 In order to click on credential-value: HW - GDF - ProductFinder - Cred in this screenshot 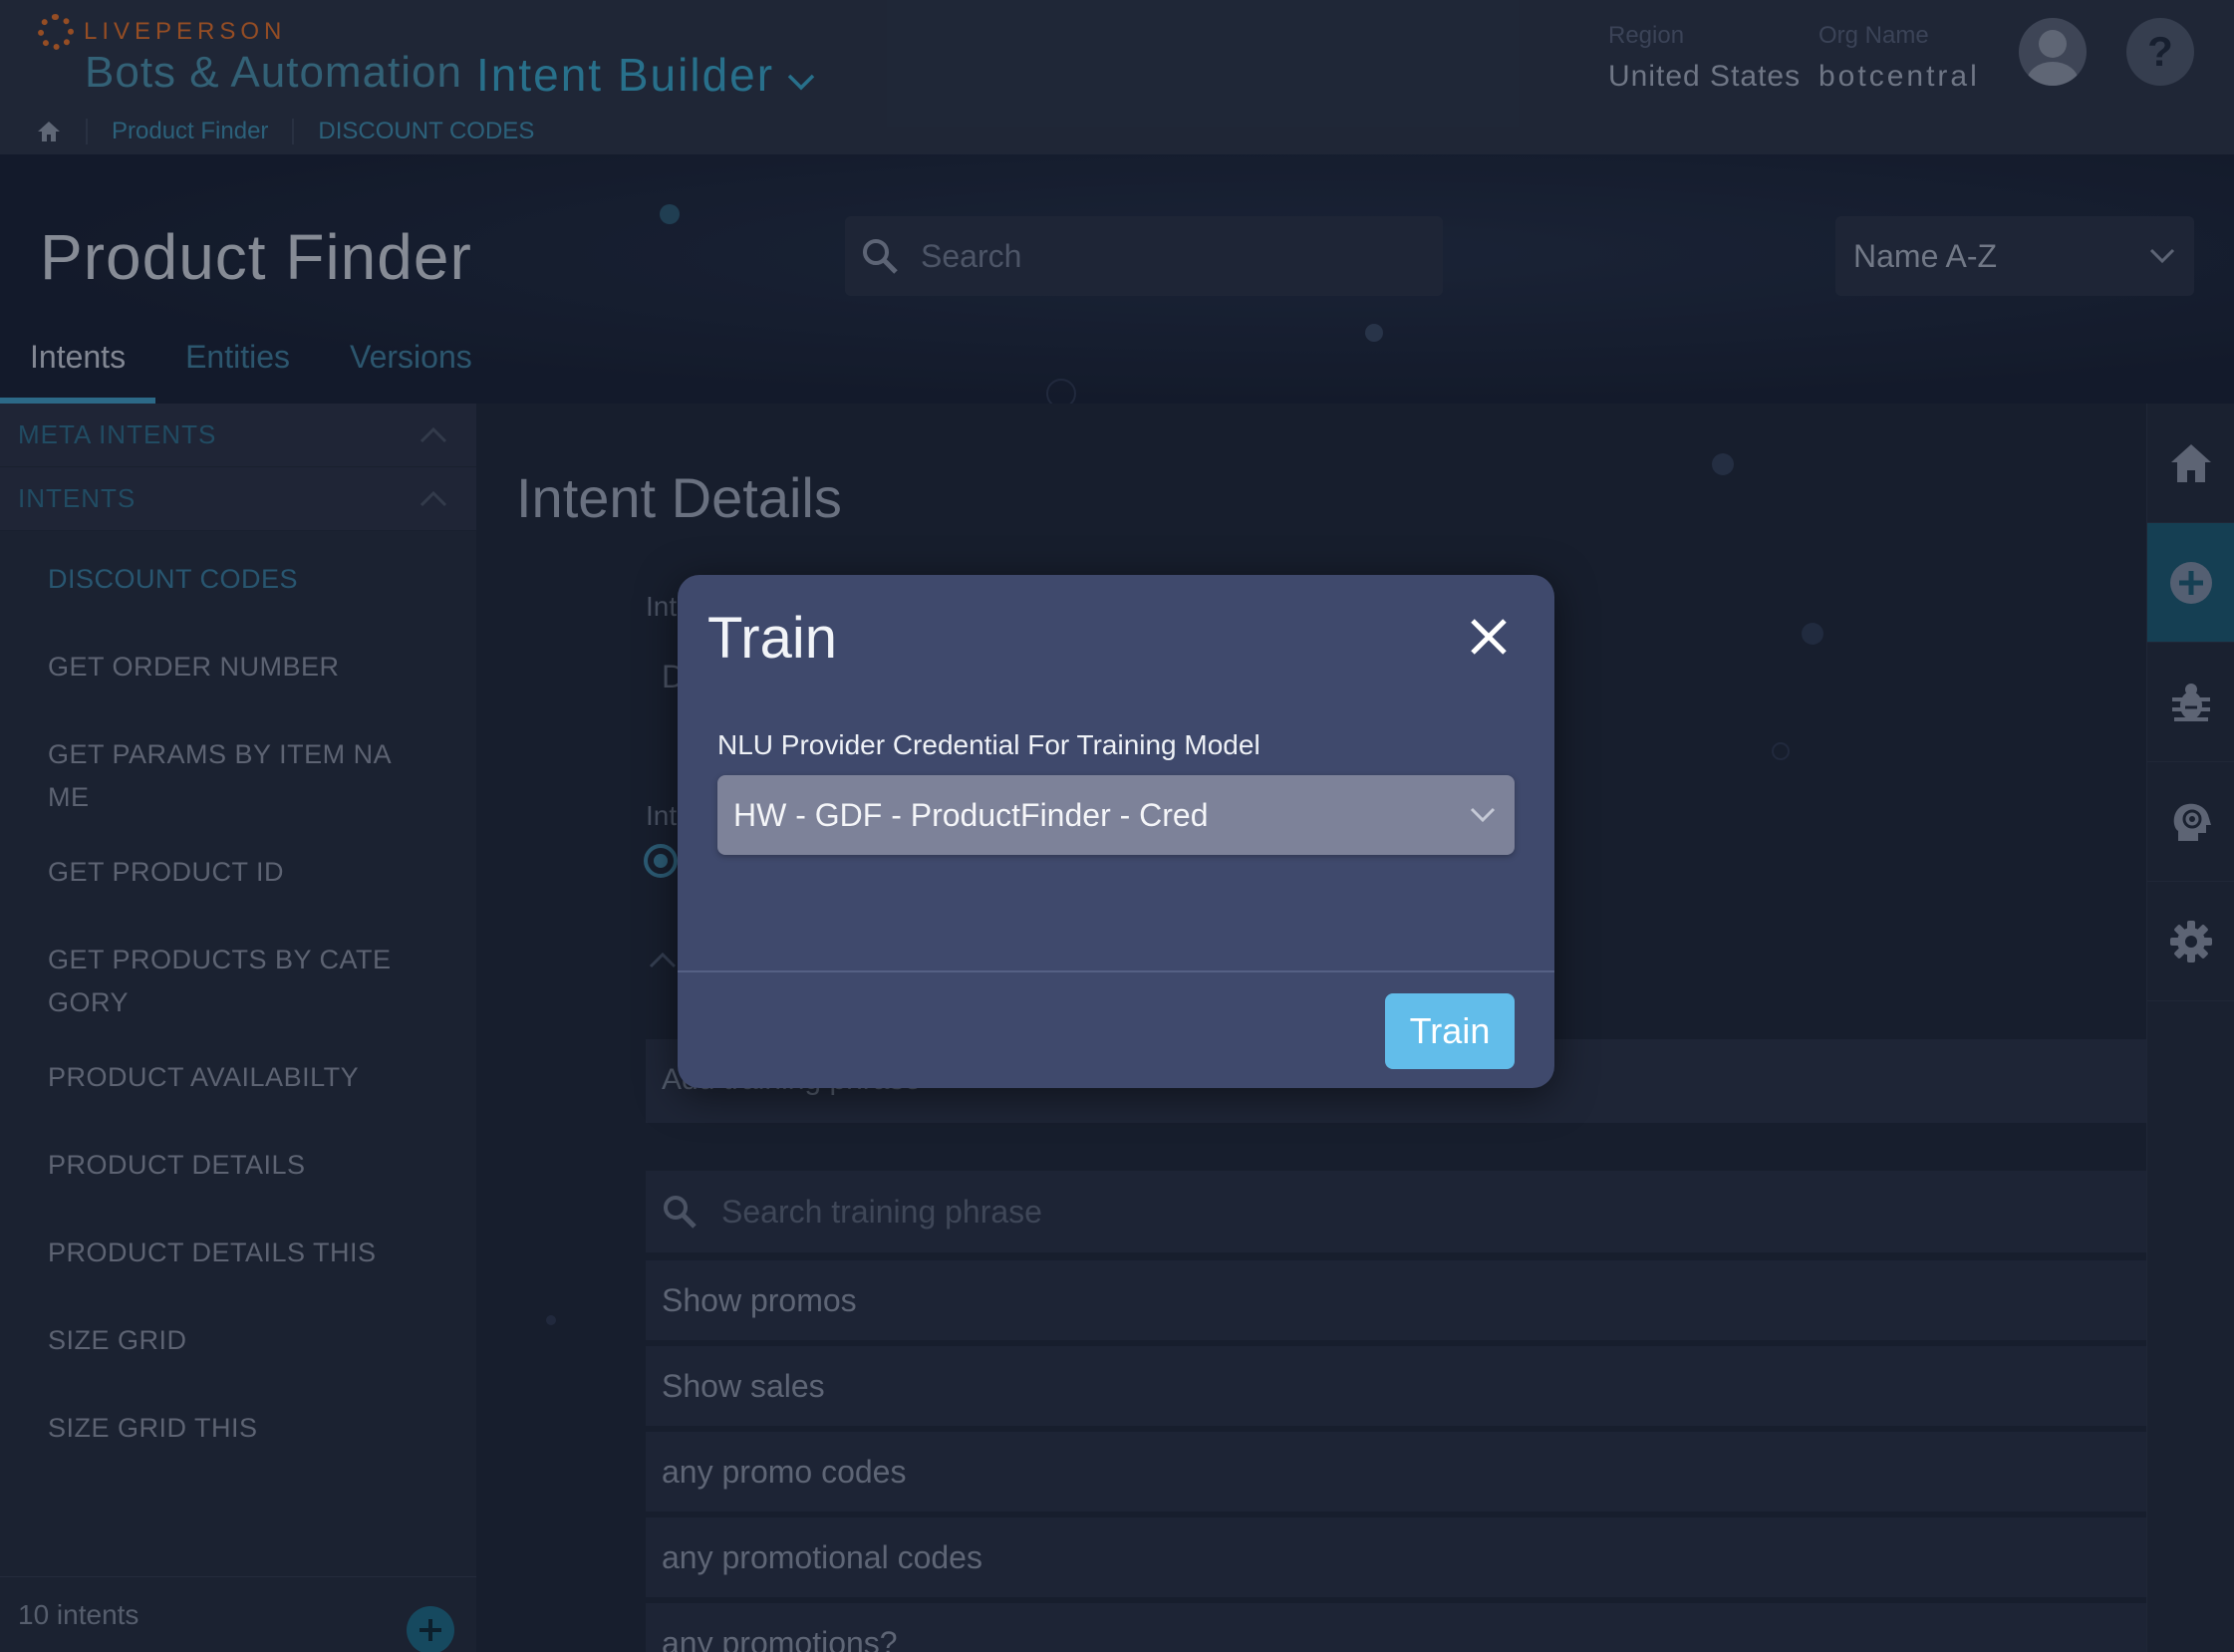, I will do `click(971, 814)`.